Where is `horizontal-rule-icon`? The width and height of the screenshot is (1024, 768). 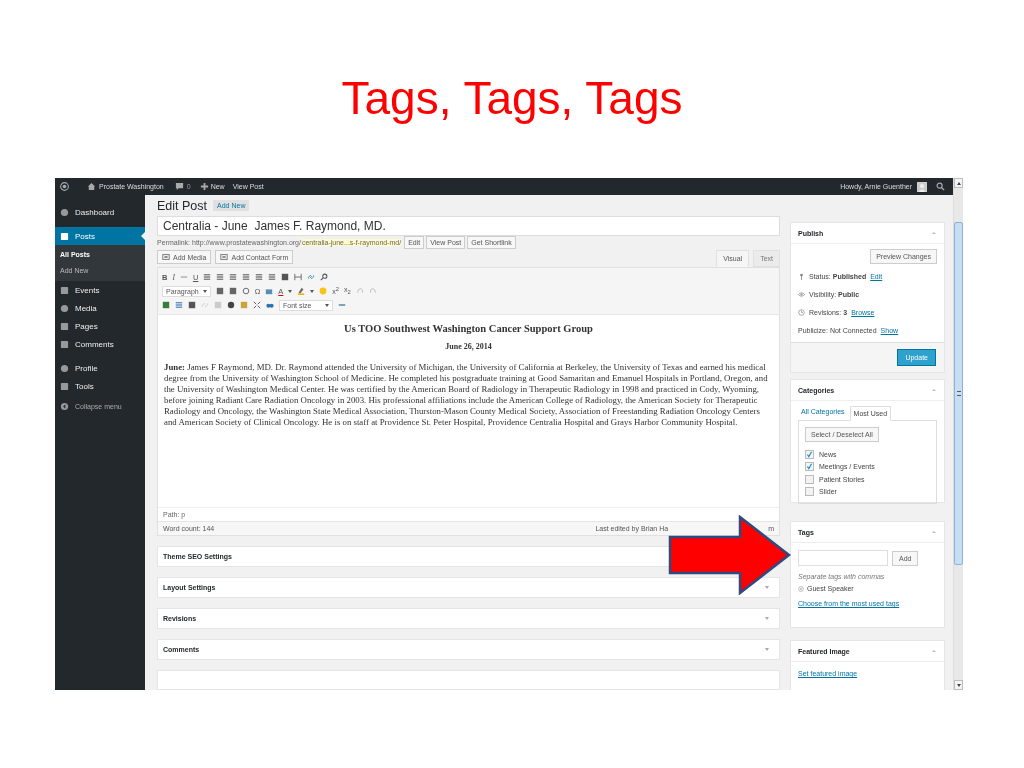 horizontal-rule-icon is located at coordinates (298, 277).